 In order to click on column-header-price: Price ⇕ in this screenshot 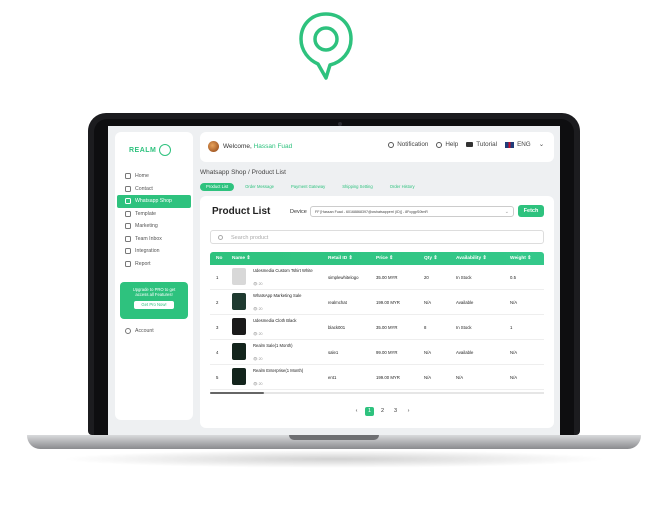, I will do `click(384, 258)`.